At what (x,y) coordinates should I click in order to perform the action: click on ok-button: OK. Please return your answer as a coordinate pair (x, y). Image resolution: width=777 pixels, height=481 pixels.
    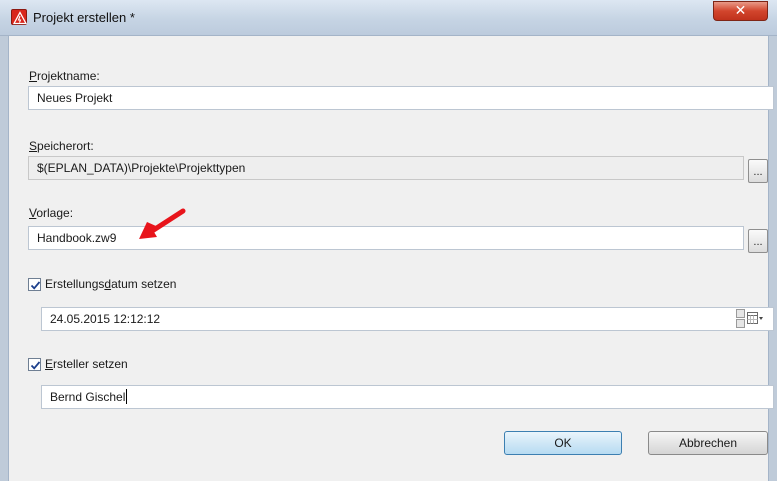
    Looking at the image, I should click on (563, 443).